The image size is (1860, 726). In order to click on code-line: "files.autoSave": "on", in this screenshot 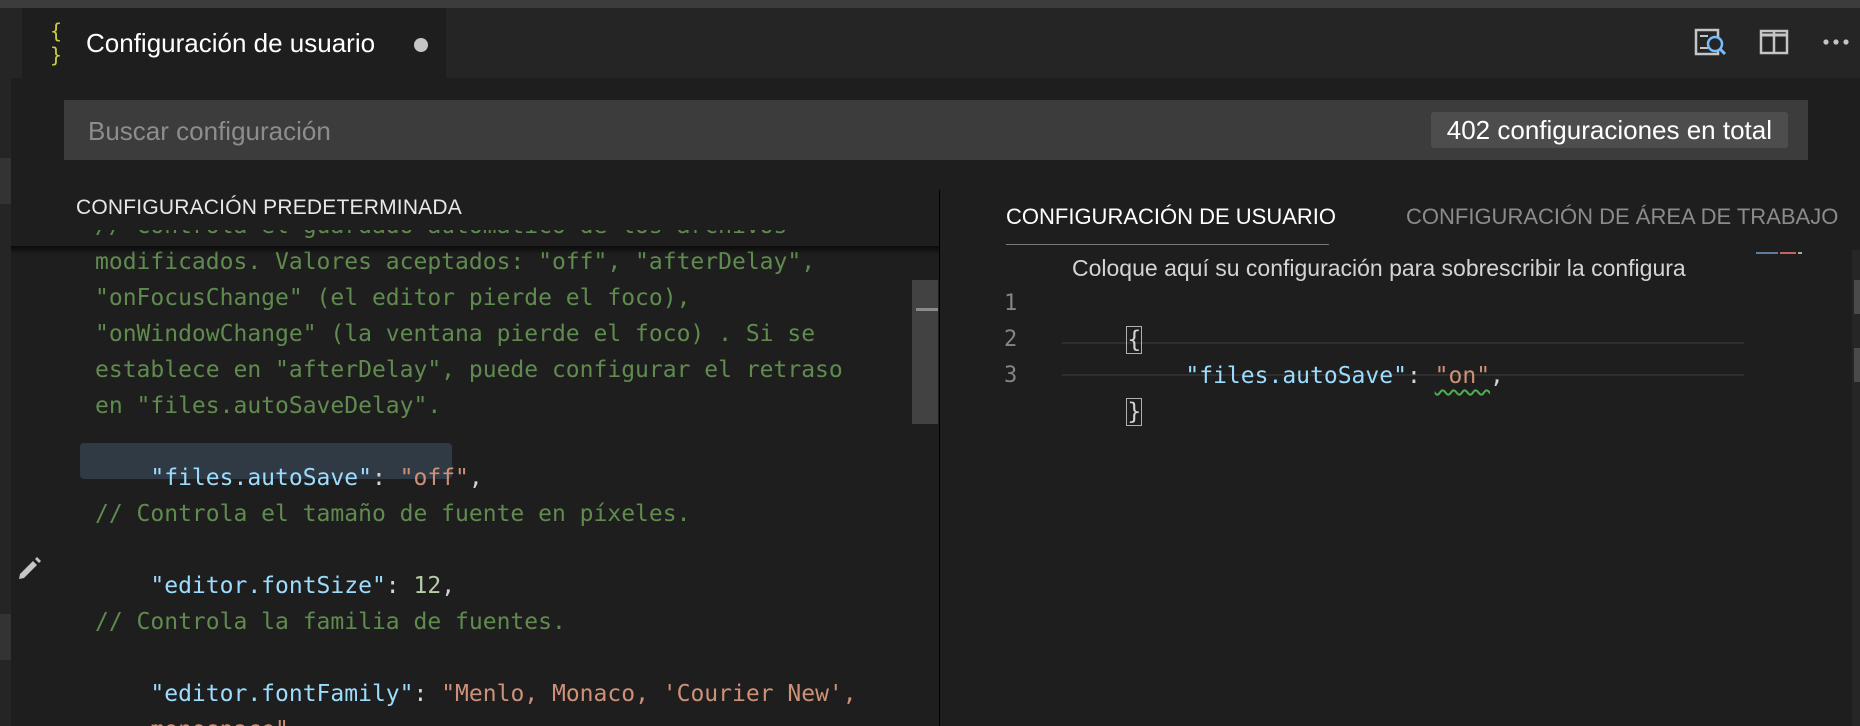, I will do `click(1344, 376)`.